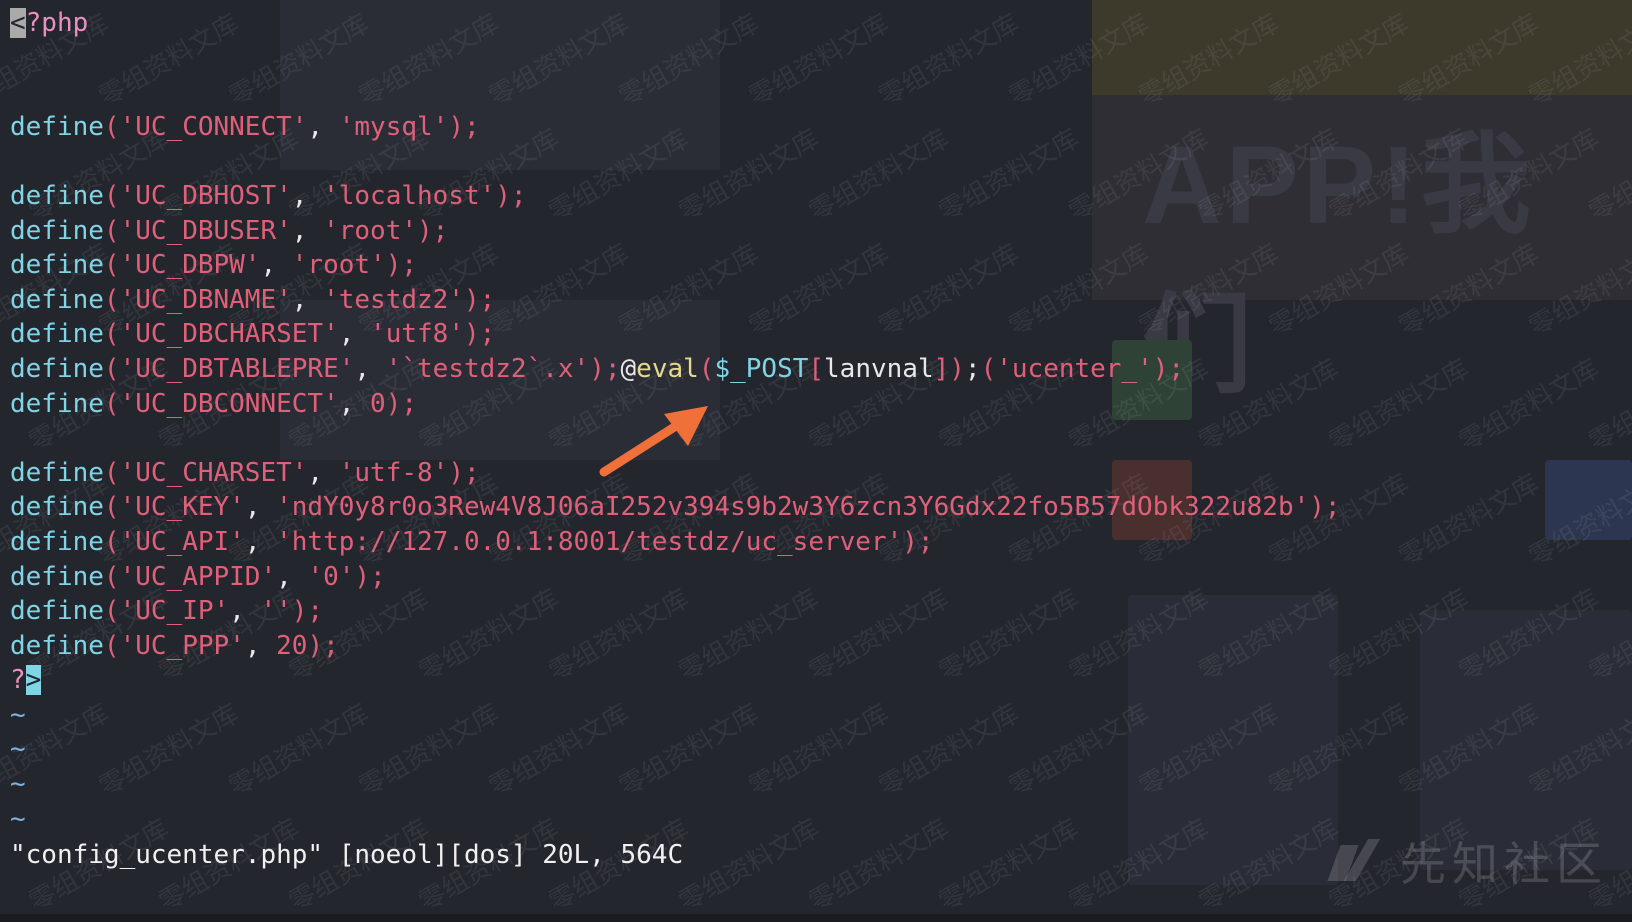  I want to click on constant-value: 20, so click(292, 645).